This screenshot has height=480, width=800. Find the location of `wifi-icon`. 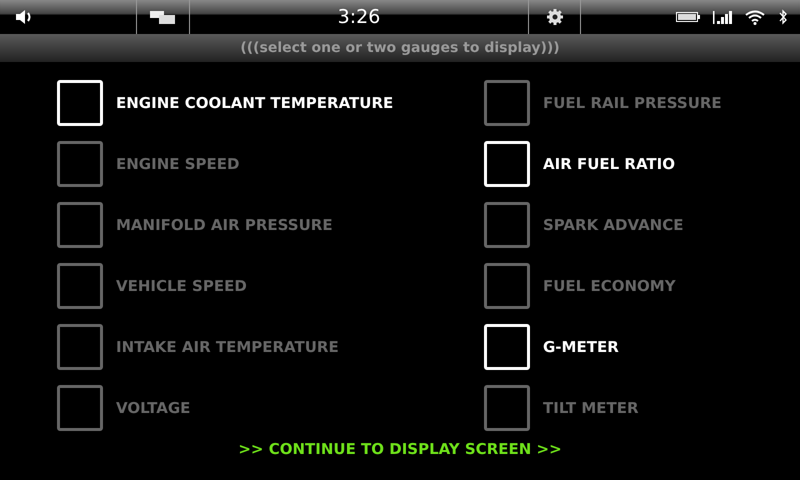

wifi-icon is located at coordinates (755, 17).